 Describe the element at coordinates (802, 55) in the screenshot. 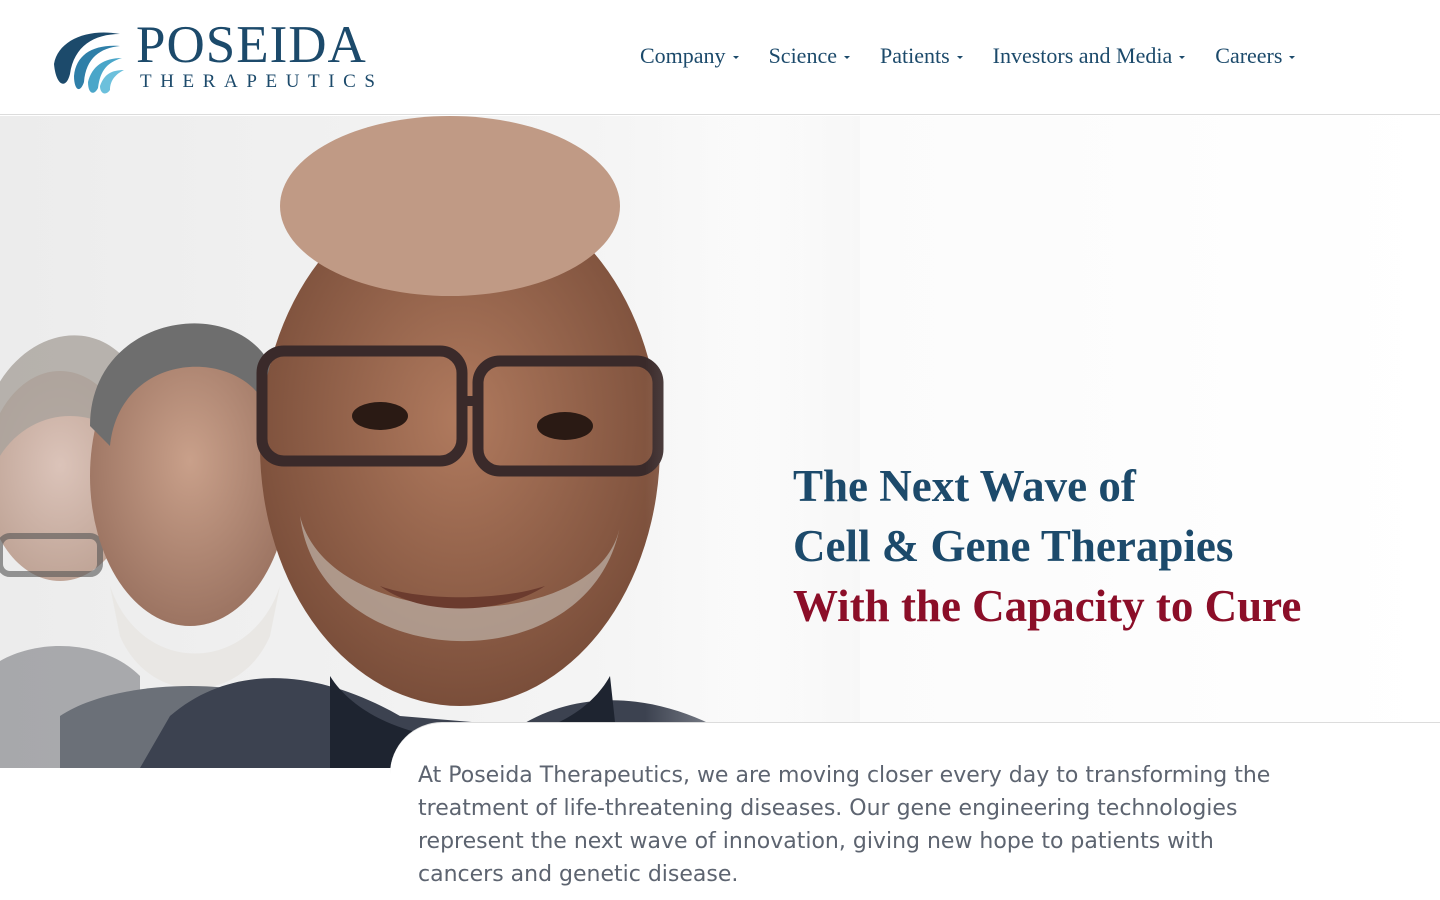

I see `nav-item-label: Science` at that location.